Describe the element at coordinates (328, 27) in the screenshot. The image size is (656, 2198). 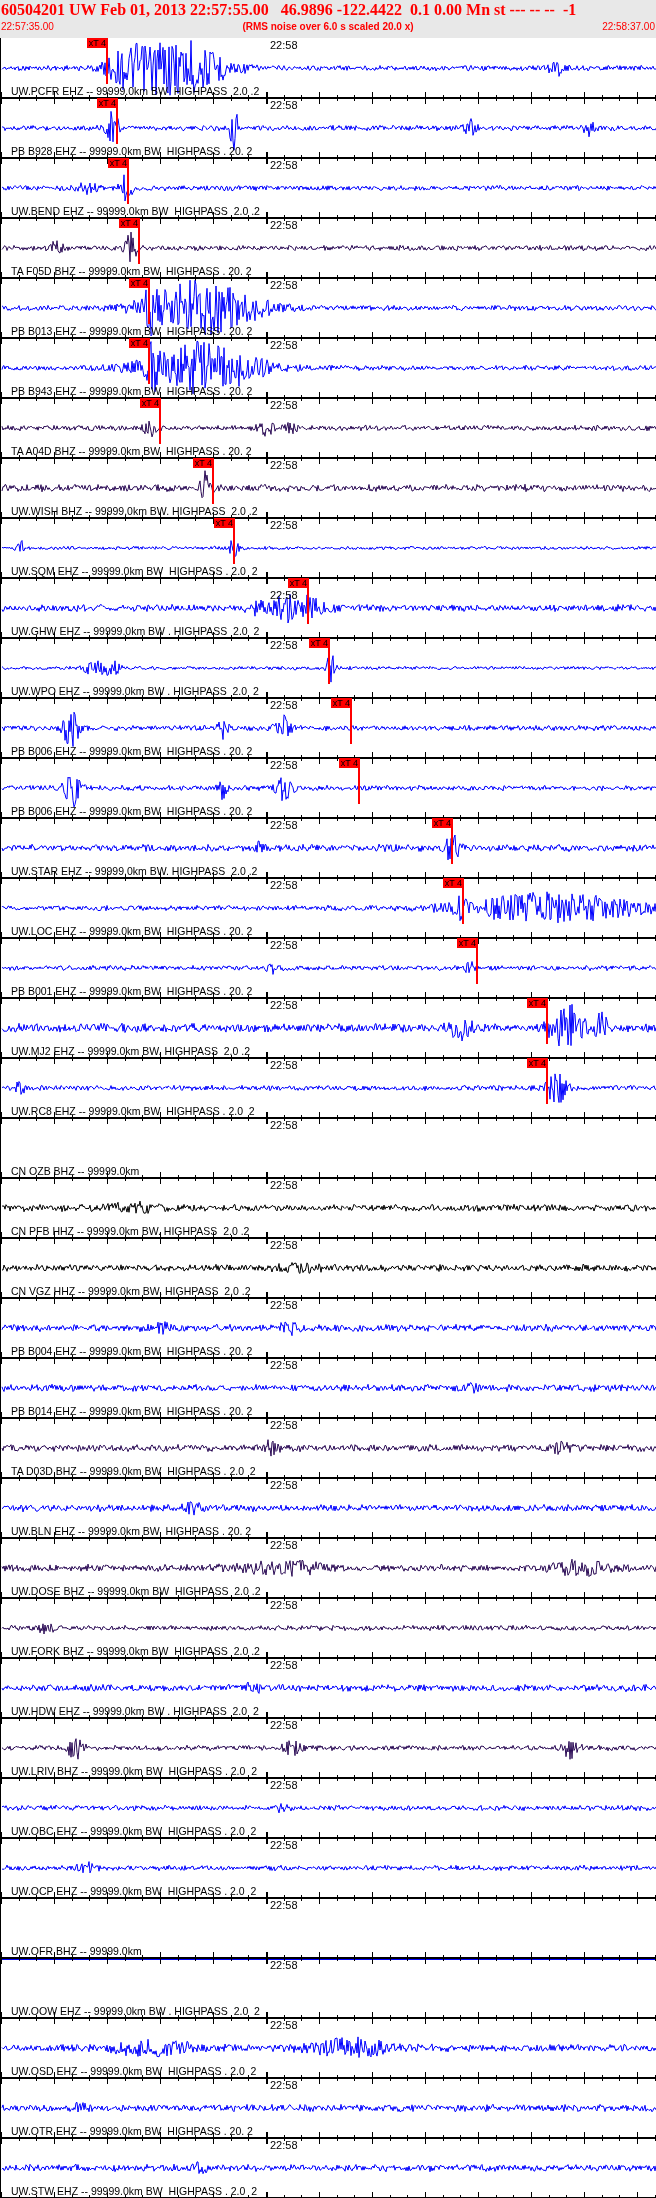
I see `scale-note: (RMS noise over 6.0 s scaled 20.0 x)` at that location.